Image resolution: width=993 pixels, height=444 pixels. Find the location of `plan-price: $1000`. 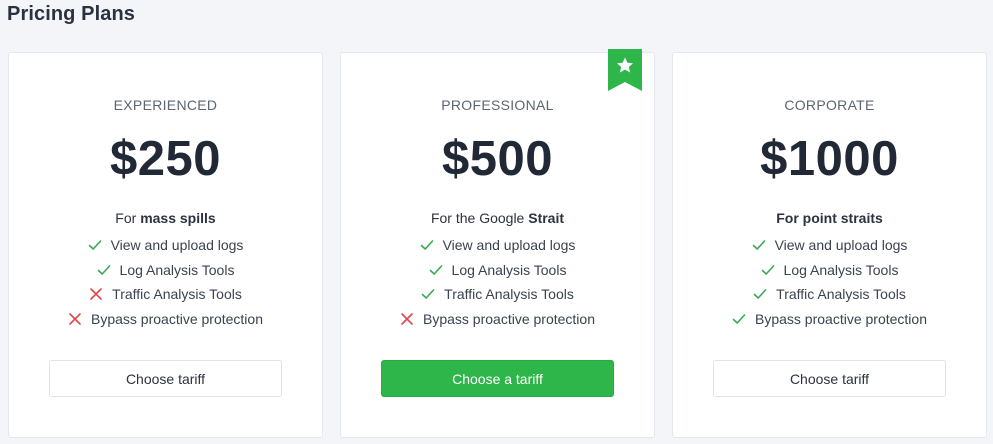

plan-price: $1000 is located at coordinates (829, 159).